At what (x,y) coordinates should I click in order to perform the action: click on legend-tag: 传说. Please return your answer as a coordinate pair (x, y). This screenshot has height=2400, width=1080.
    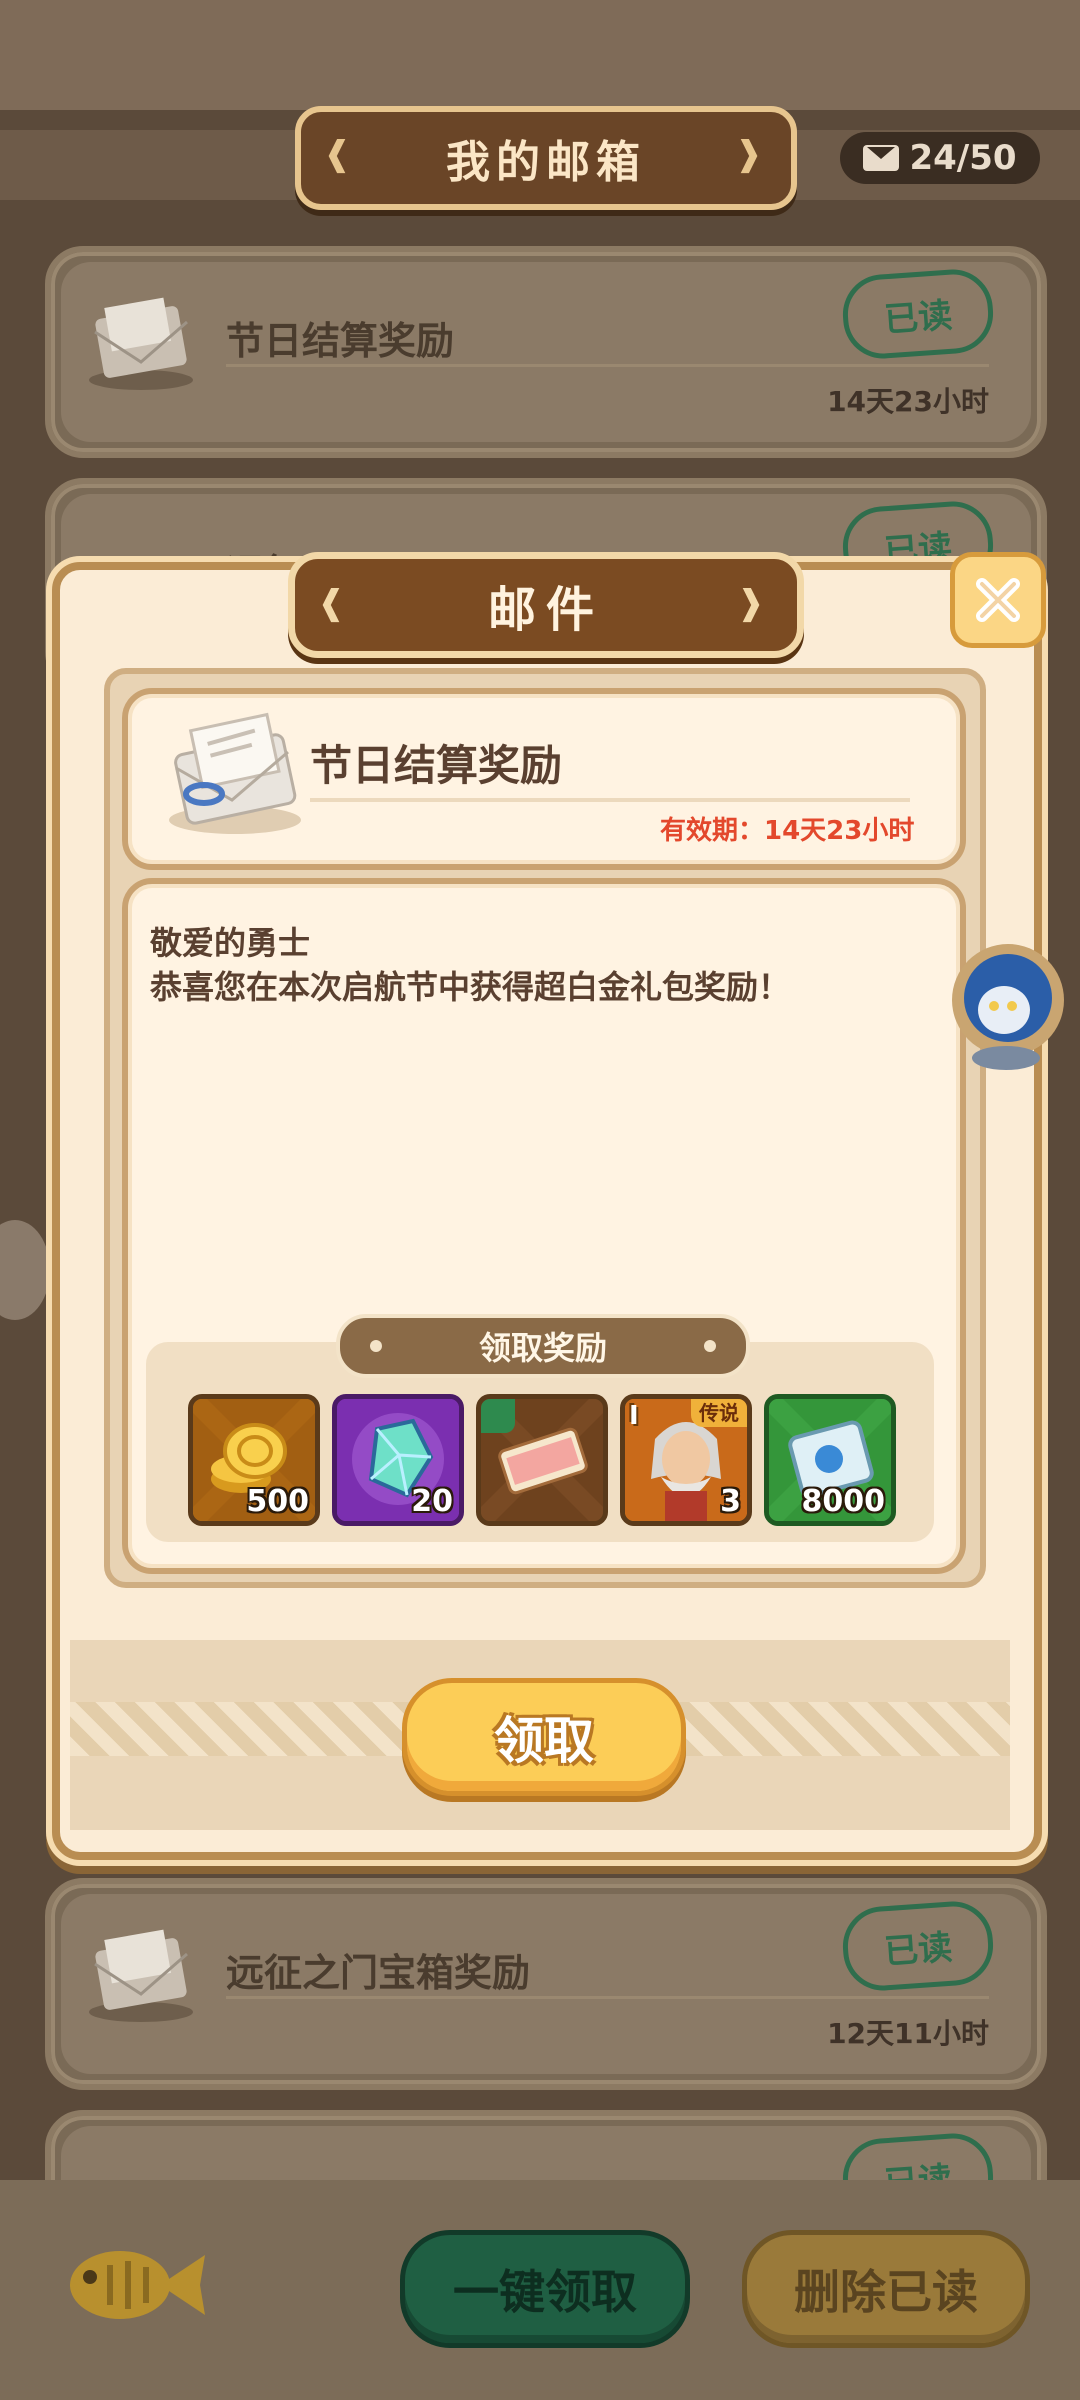
    Looking at the image, I should click on (719, 1413).